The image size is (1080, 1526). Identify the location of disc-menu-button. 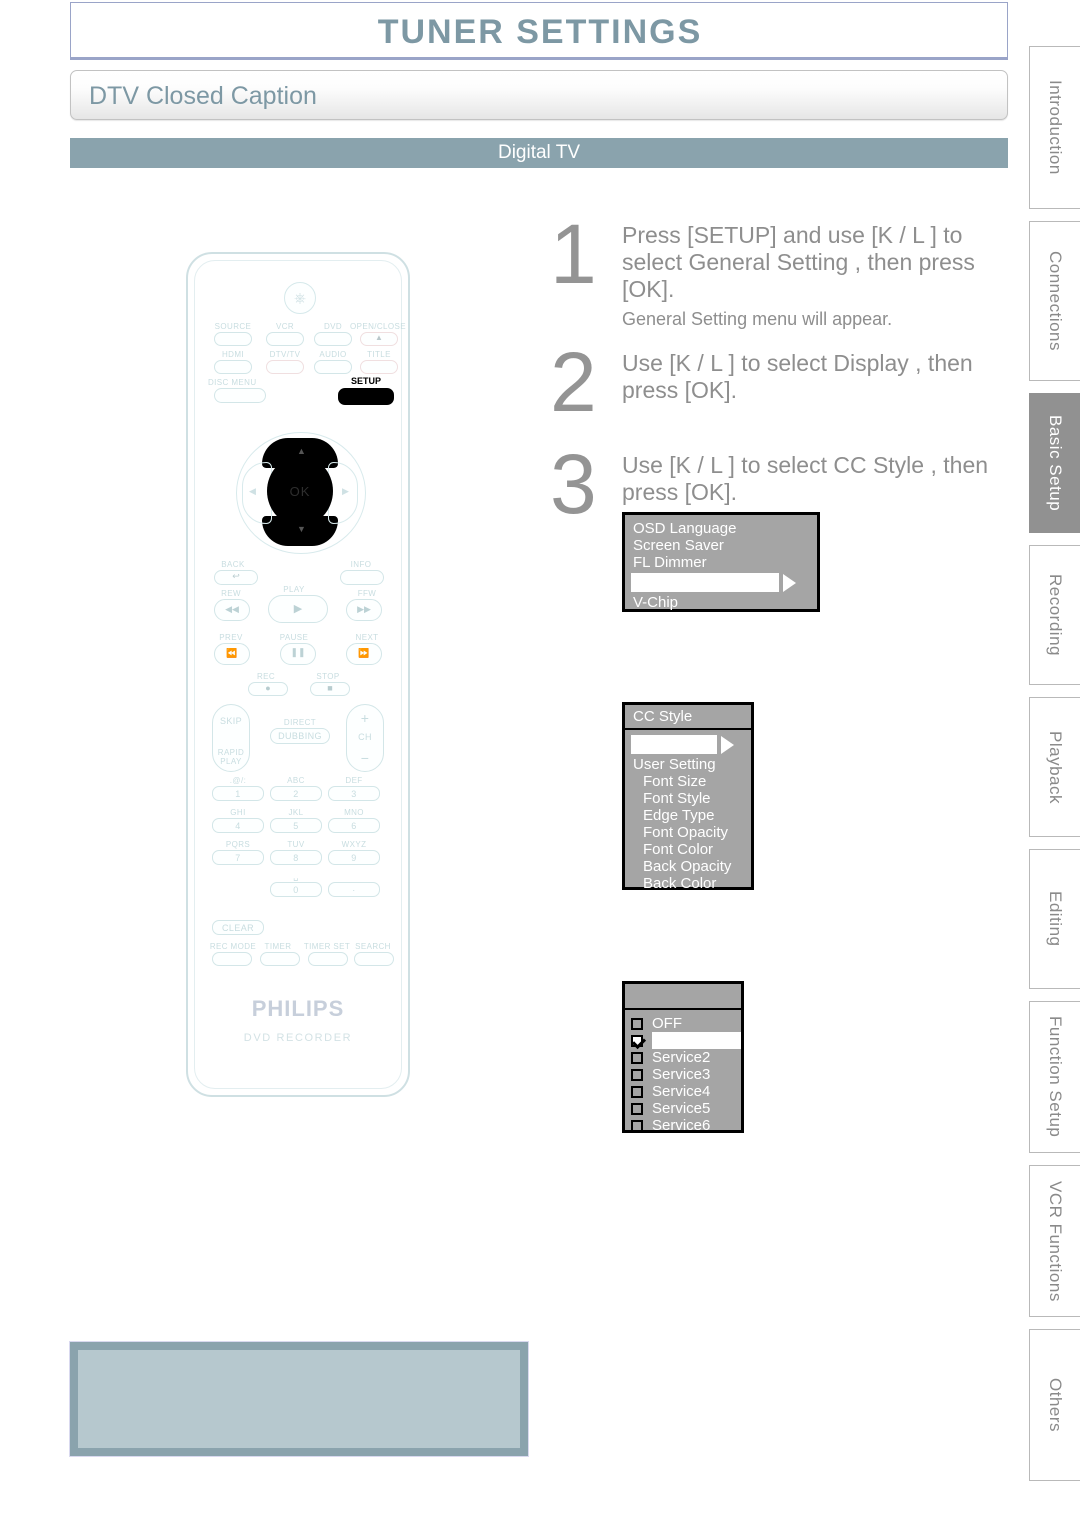
(240, 395).